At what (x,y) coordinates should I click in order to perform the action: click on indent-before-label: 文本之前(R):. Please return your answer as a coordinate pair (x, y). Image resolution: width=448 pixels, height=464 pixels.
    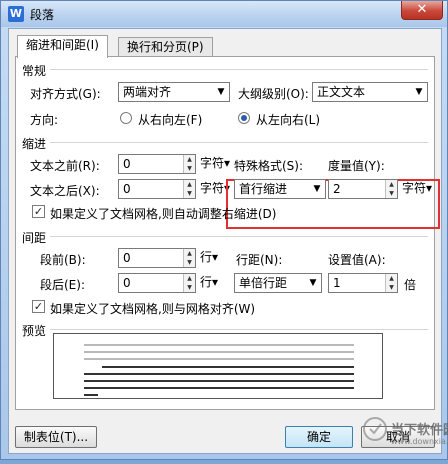
    Looking at the image, I should click on (65, 166).